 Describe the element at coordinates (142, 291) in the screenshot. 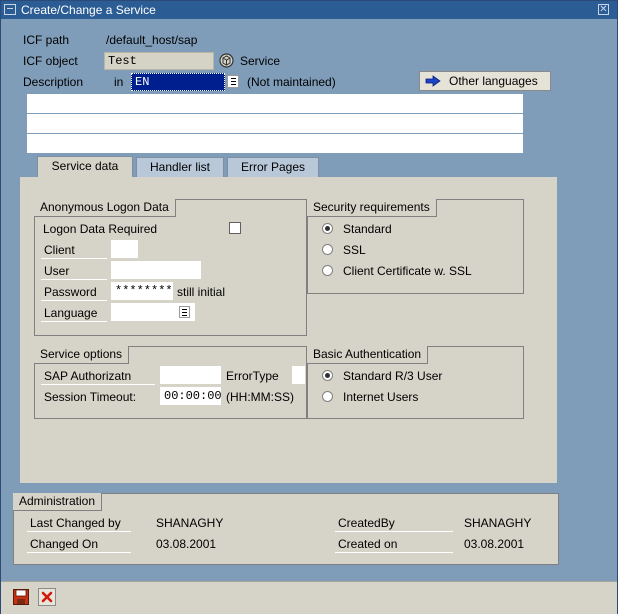

I see `password-input: ********` at that location.